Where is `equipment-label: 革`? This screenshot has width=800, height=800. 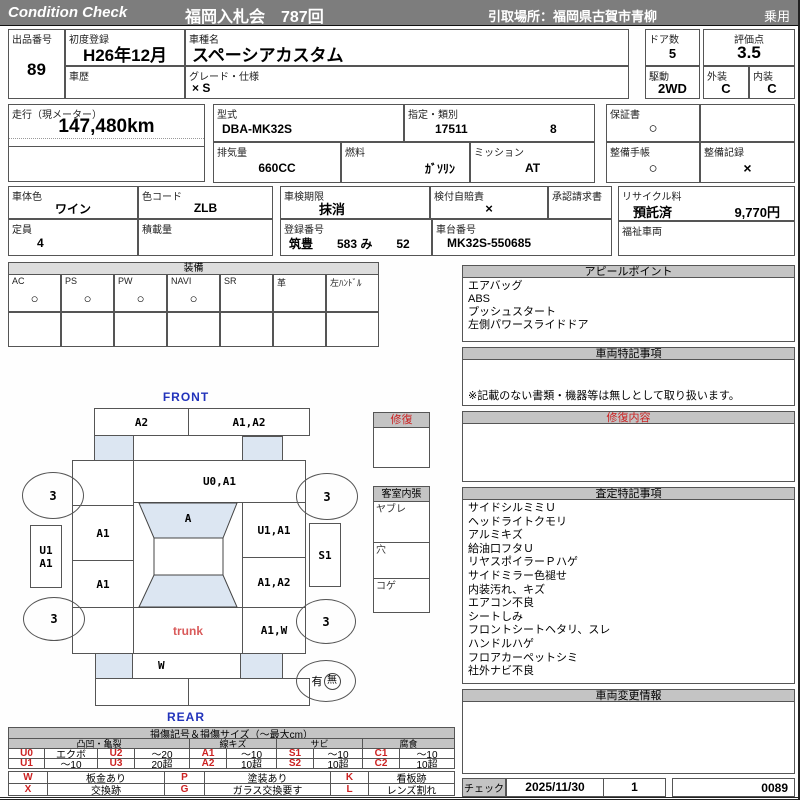
equipment-label: 革 is located at coordinates (282, 283).